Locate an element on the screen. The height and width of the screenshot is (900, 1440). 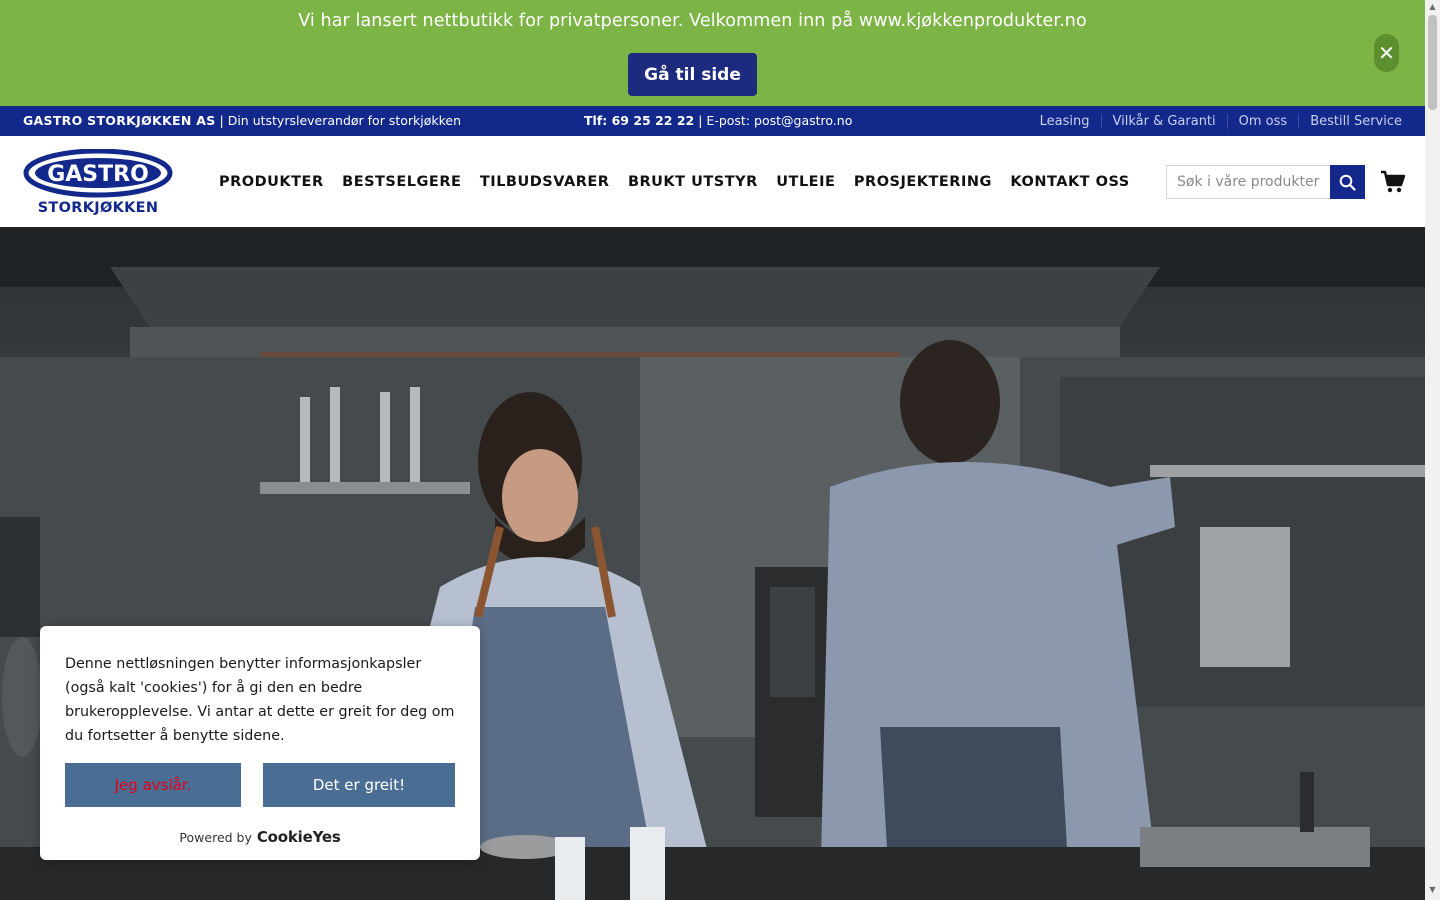
cookieyes-logo: CookieYes is located at coordinates (299, 837).